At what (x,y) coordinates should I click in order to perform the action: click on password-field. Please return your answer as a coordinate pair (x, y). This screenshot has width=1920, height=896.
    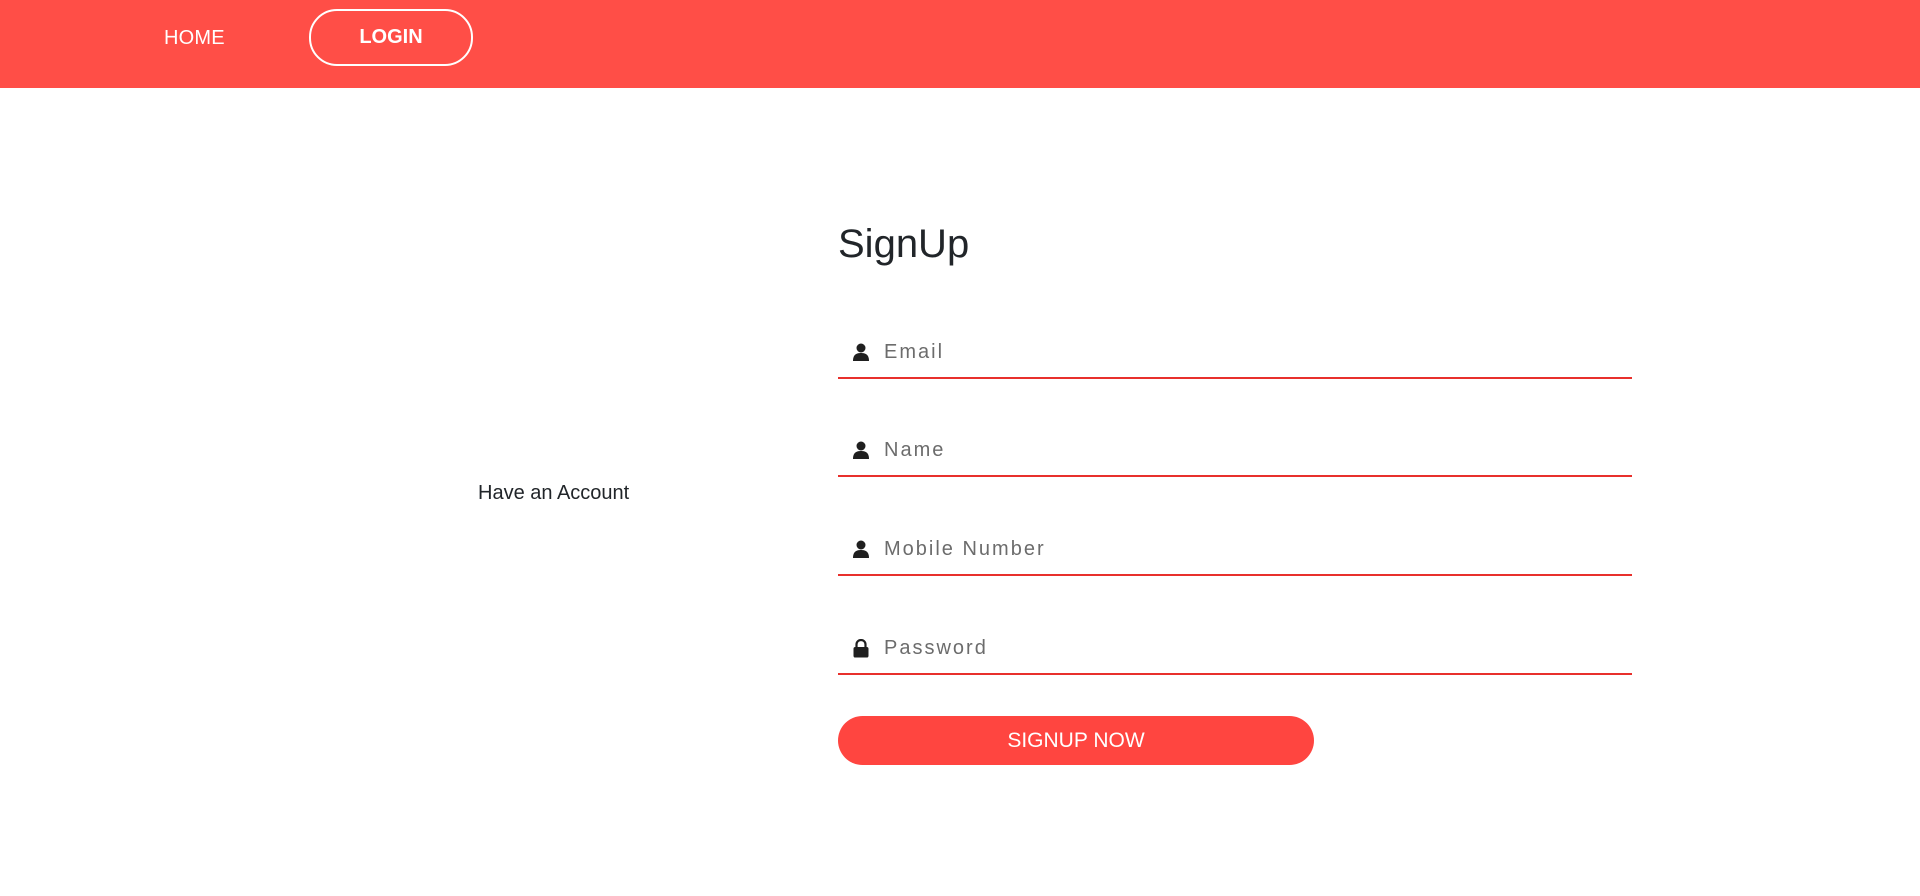
    Looking at the image, I should click on (1235, 649).